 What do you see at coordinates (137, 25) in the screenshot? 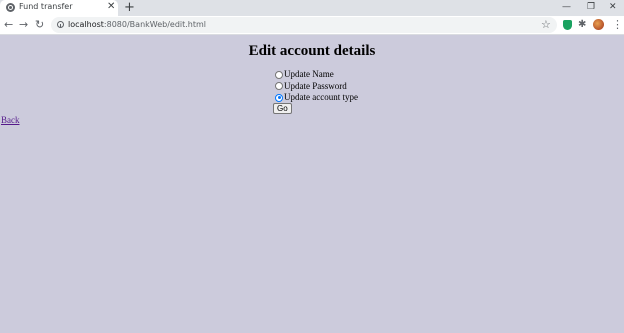
I see `url-text: localhost:8080/BankWeb/edit.html` at bounding box center [137, 25].